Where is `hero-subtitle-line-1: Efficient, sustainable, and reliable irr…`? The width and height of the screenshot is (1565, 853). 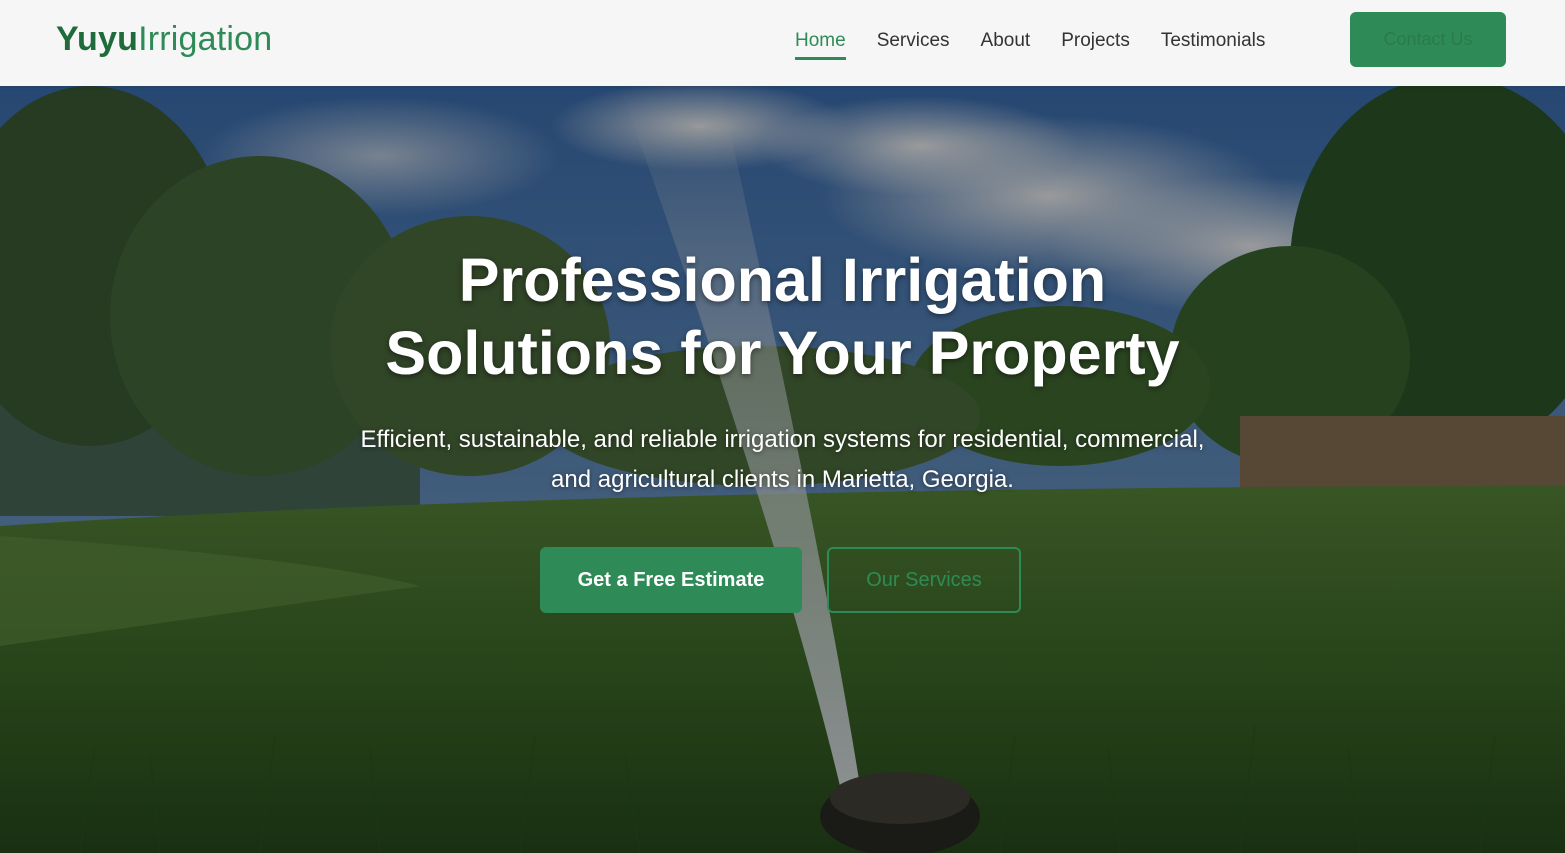 hero-subtitle-line-1: Efficient, sustainable, and reliable irr… is located at coordinates (782, 439).